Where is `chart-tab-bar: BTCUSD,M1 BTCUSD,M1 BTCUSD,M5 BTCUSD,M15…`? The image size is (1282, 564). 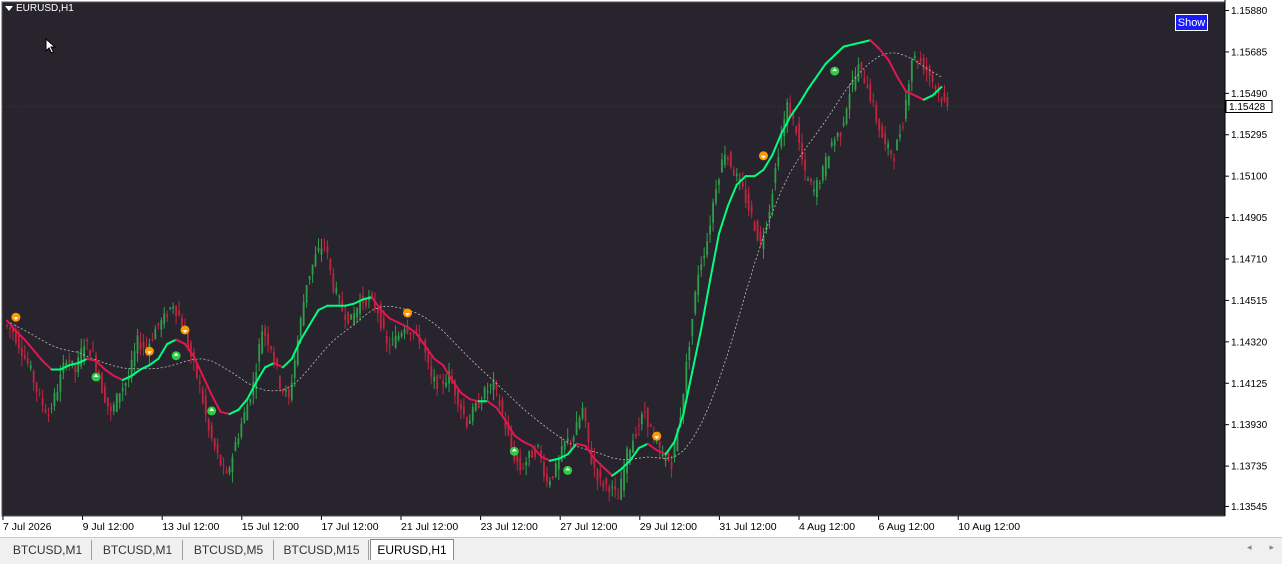 chart-tab-bar: BTCUSD,M1 BTCUSD,M1 BTCUSD,M5 BTCUSD,M15… is located at coordinates (641, 550).